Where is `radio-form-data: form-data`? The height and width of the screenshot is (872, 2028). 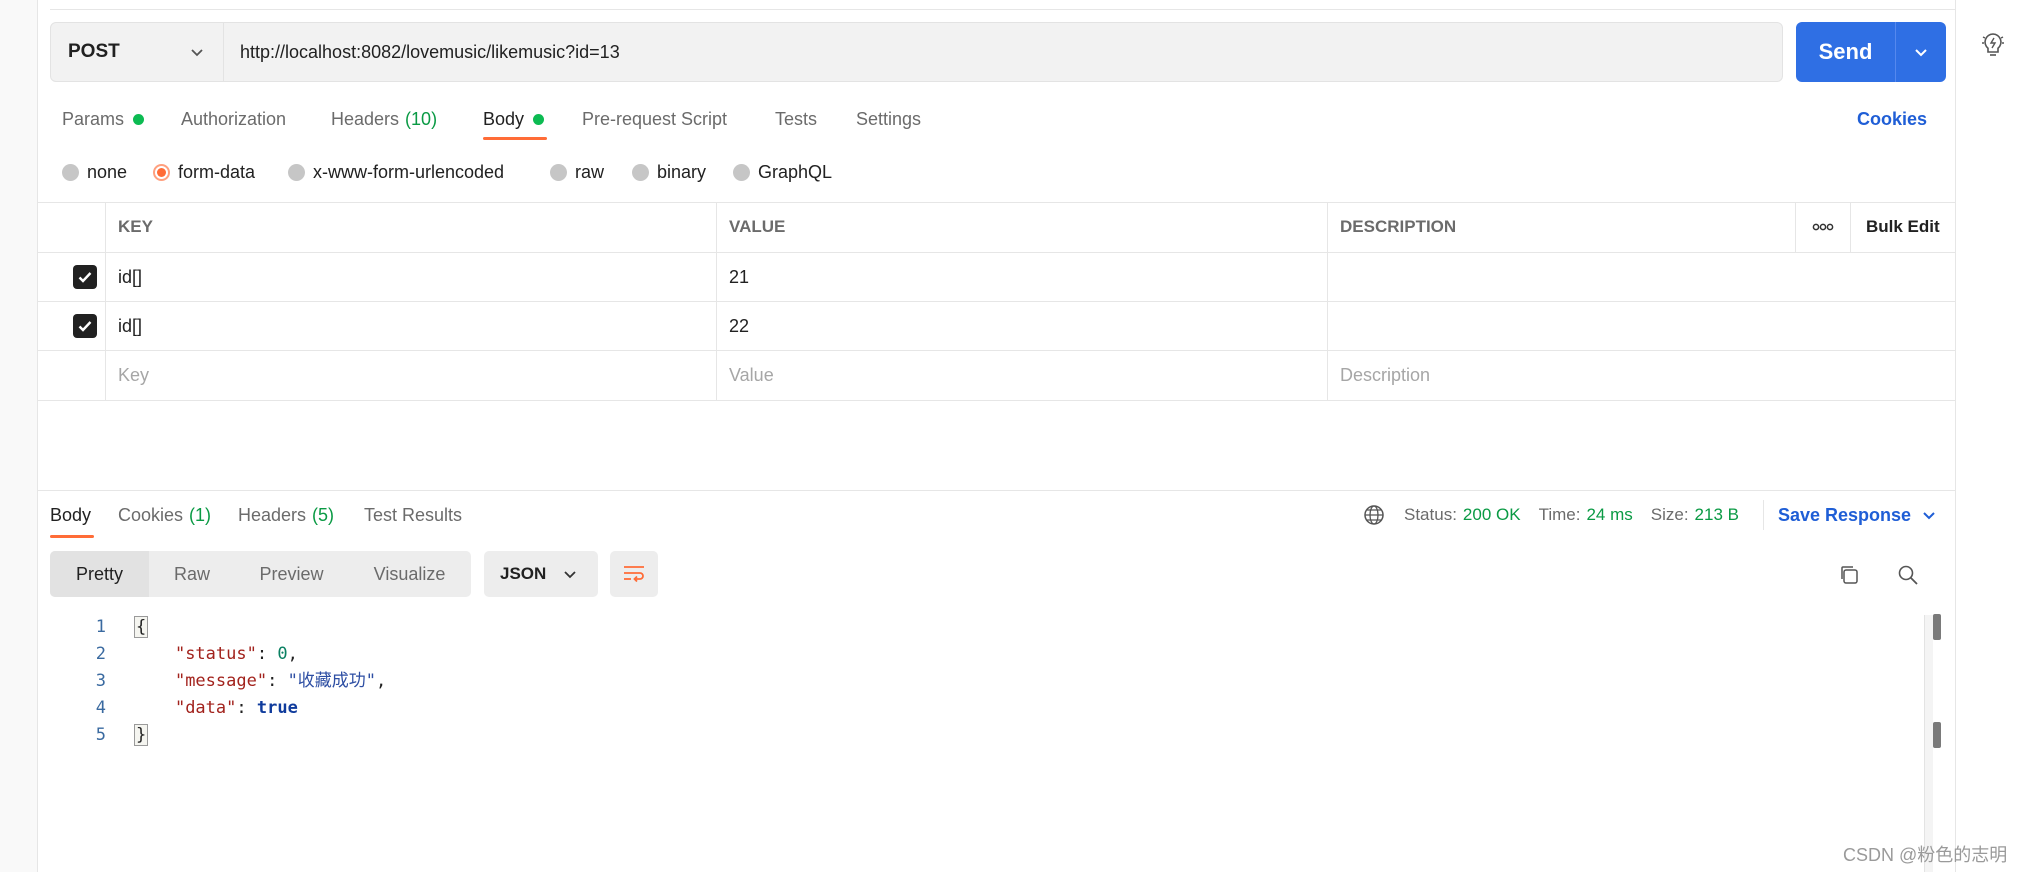
radio-form-data: form-data is located at coordinates (204, 172).